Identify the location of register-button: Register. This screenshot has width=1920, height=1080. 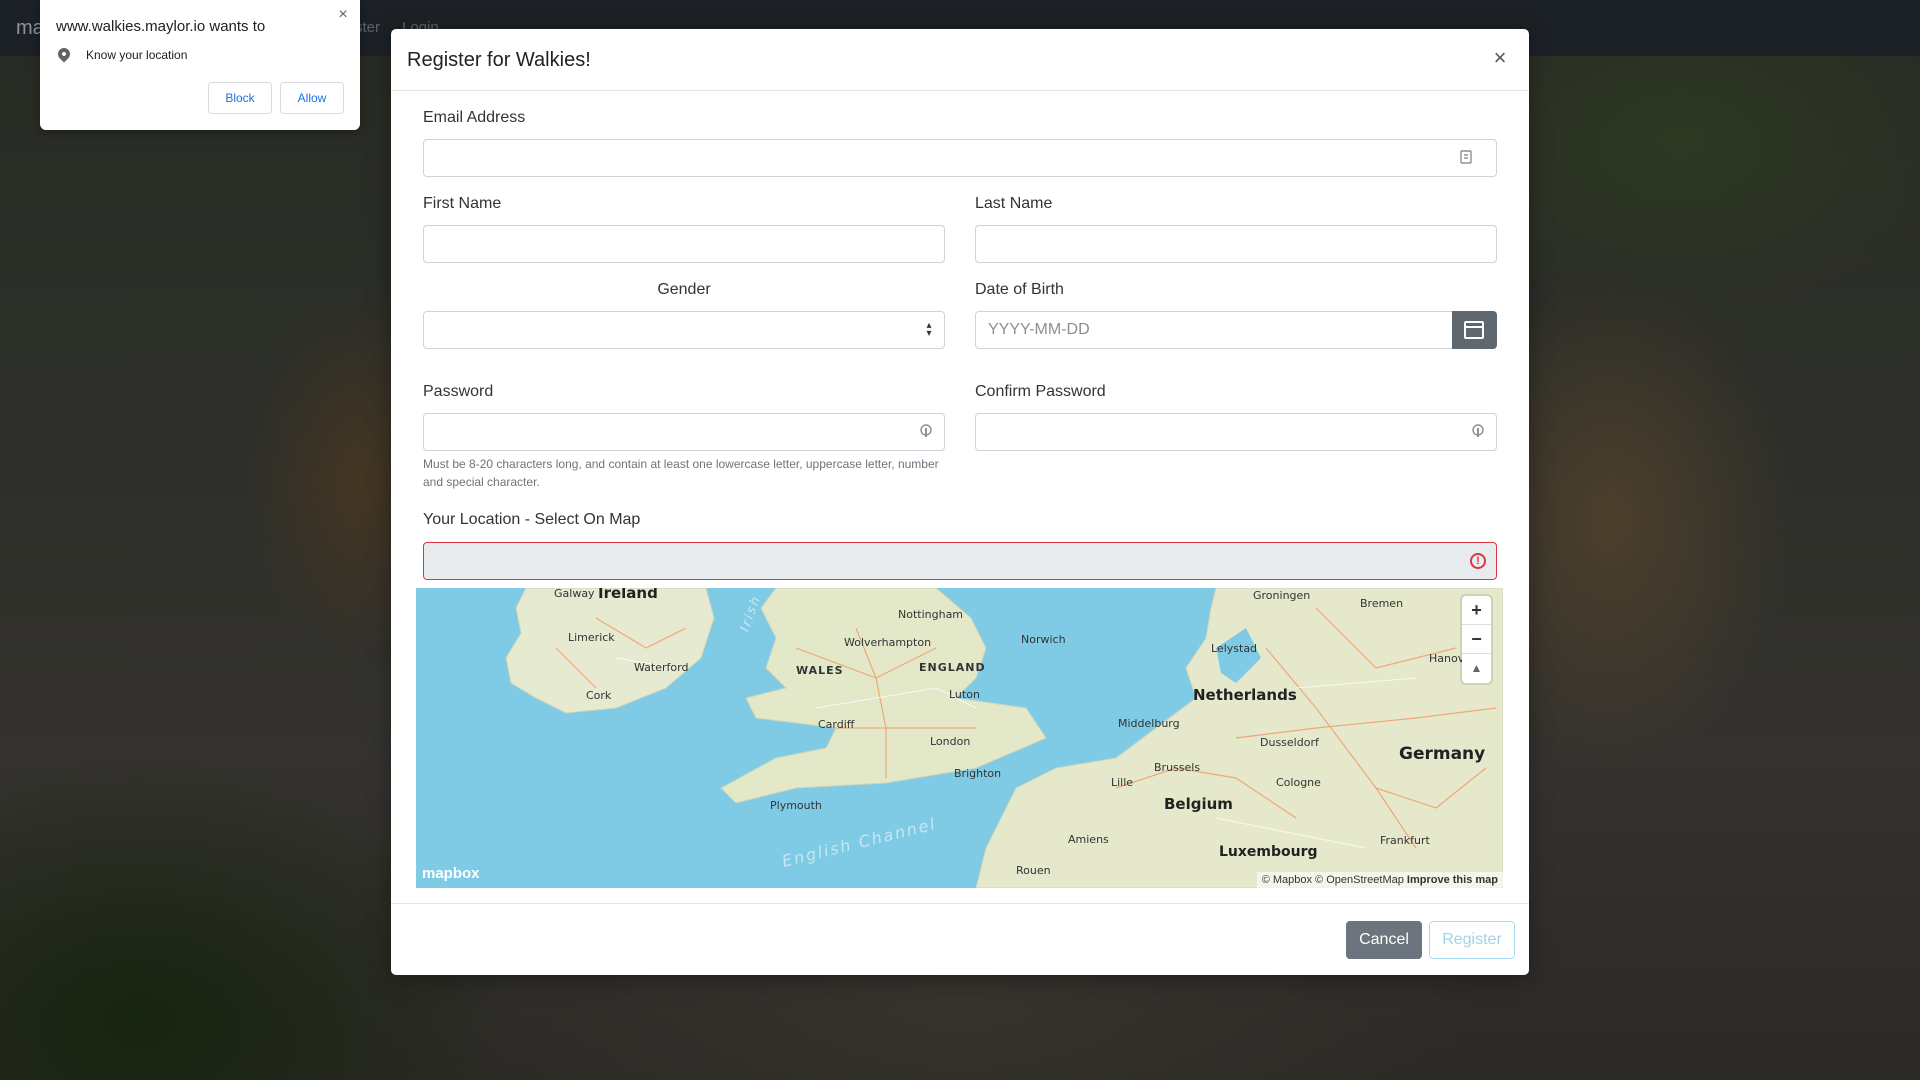
(1472, 940).